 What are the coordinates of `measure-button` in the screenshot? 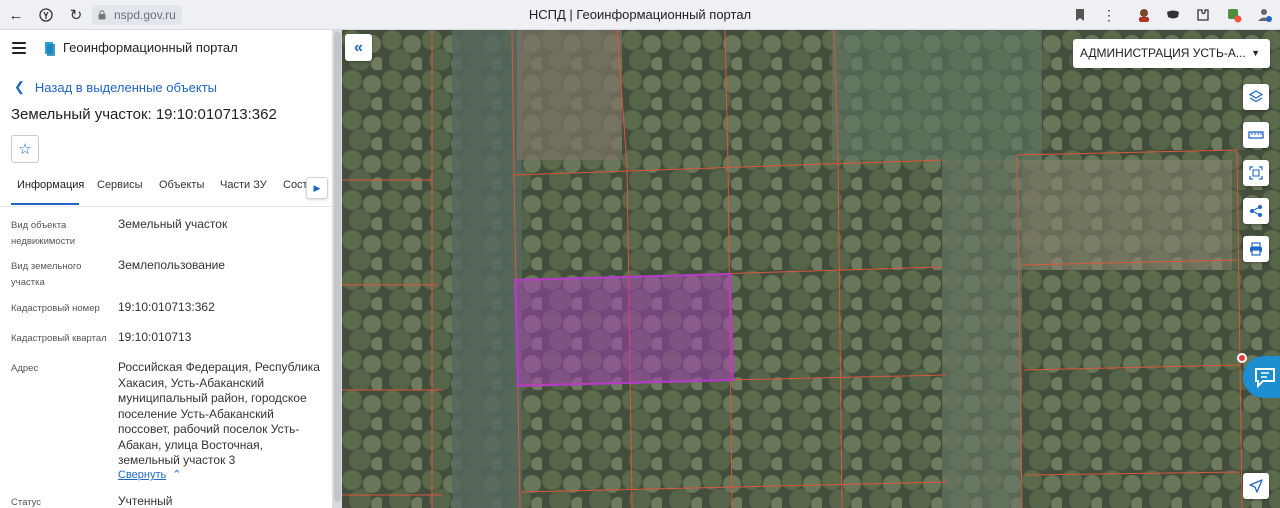 It's located at (1256, 135).